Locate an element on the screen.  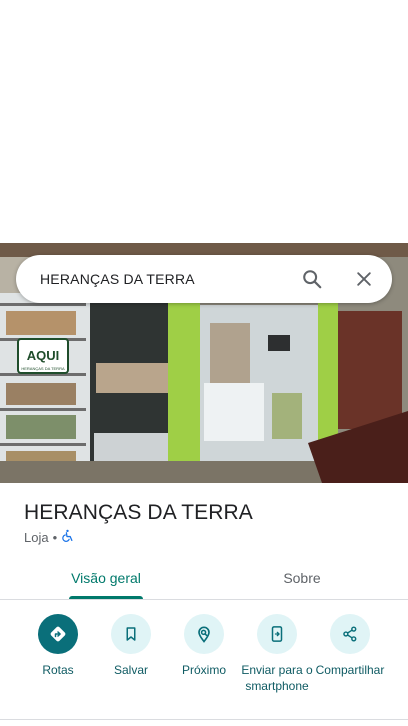
nearby-icon is located at coordinates (204, 634).